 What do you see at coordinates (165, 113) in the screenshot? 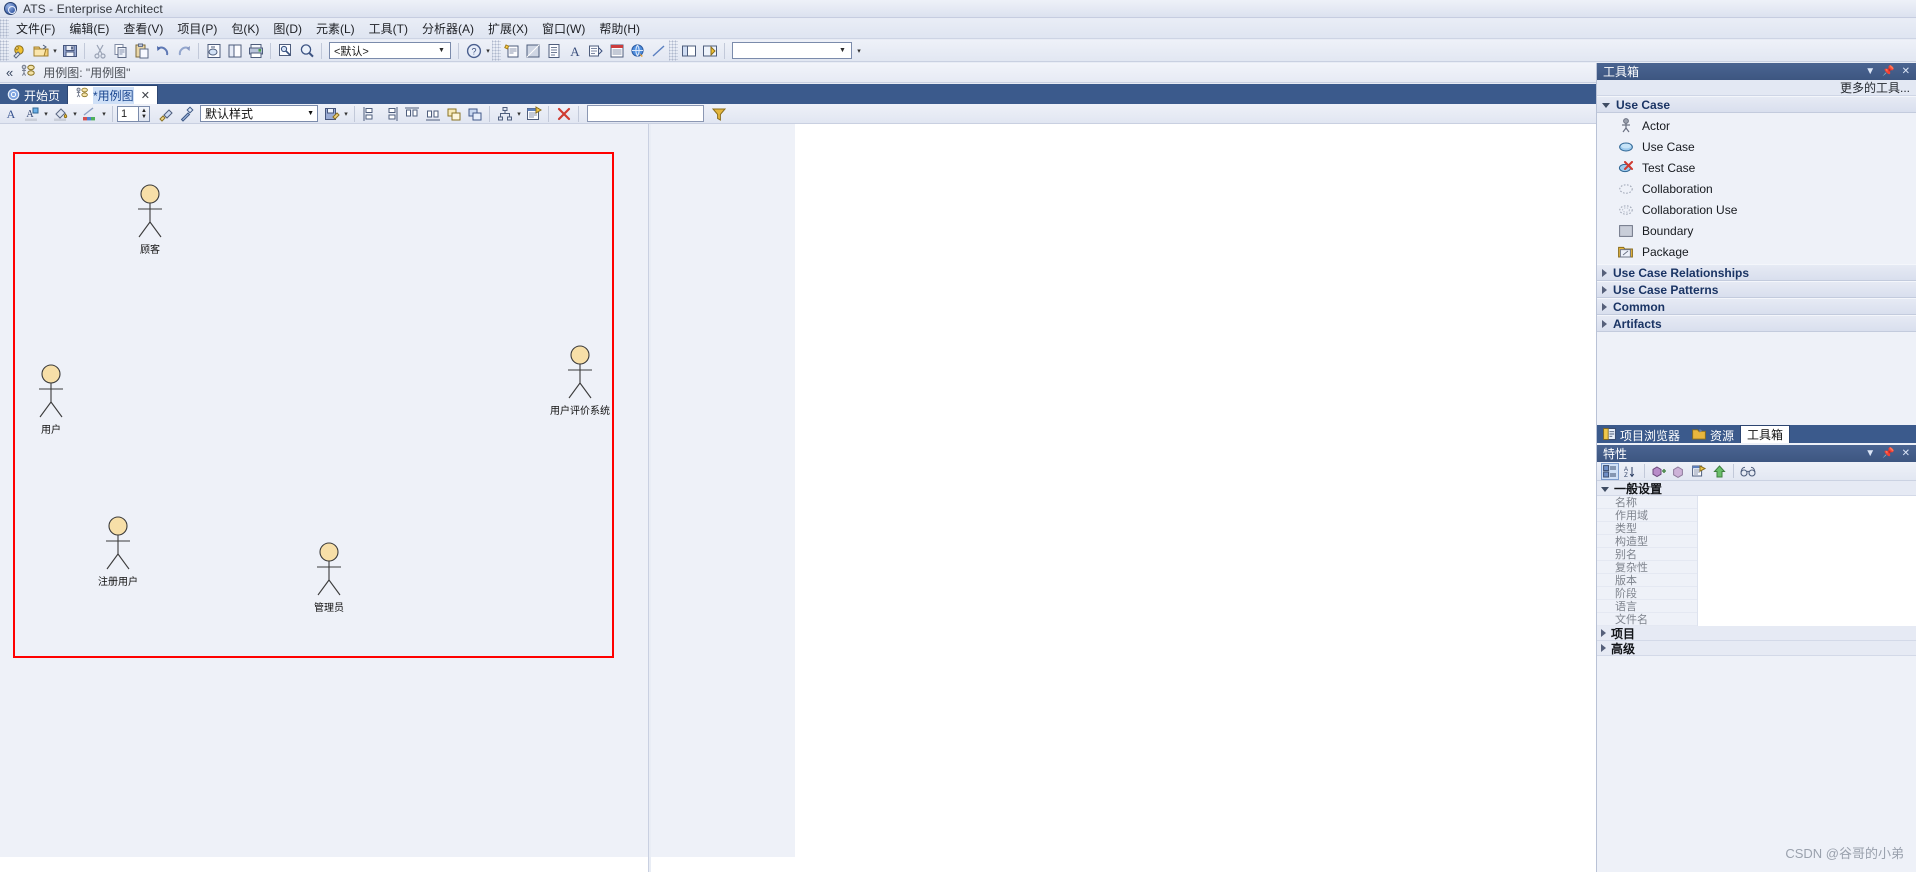
I see `format-painter-icon` at bounding box center [165, 113].